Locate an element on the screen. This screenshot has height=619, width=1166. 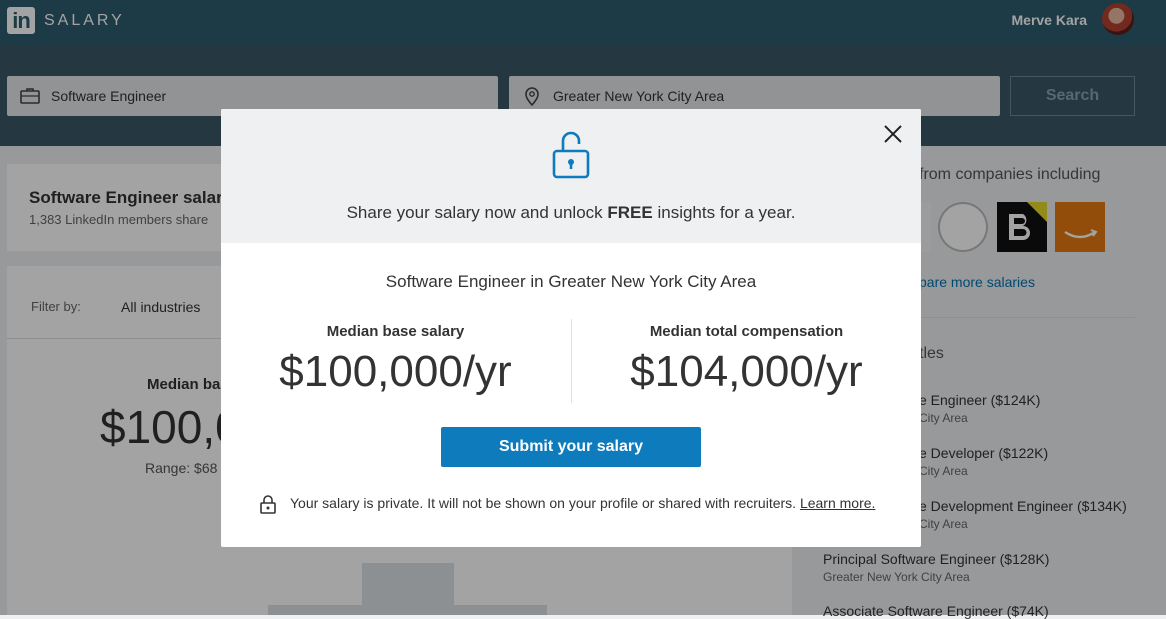
close-icon is located at coordinates (893, 134).